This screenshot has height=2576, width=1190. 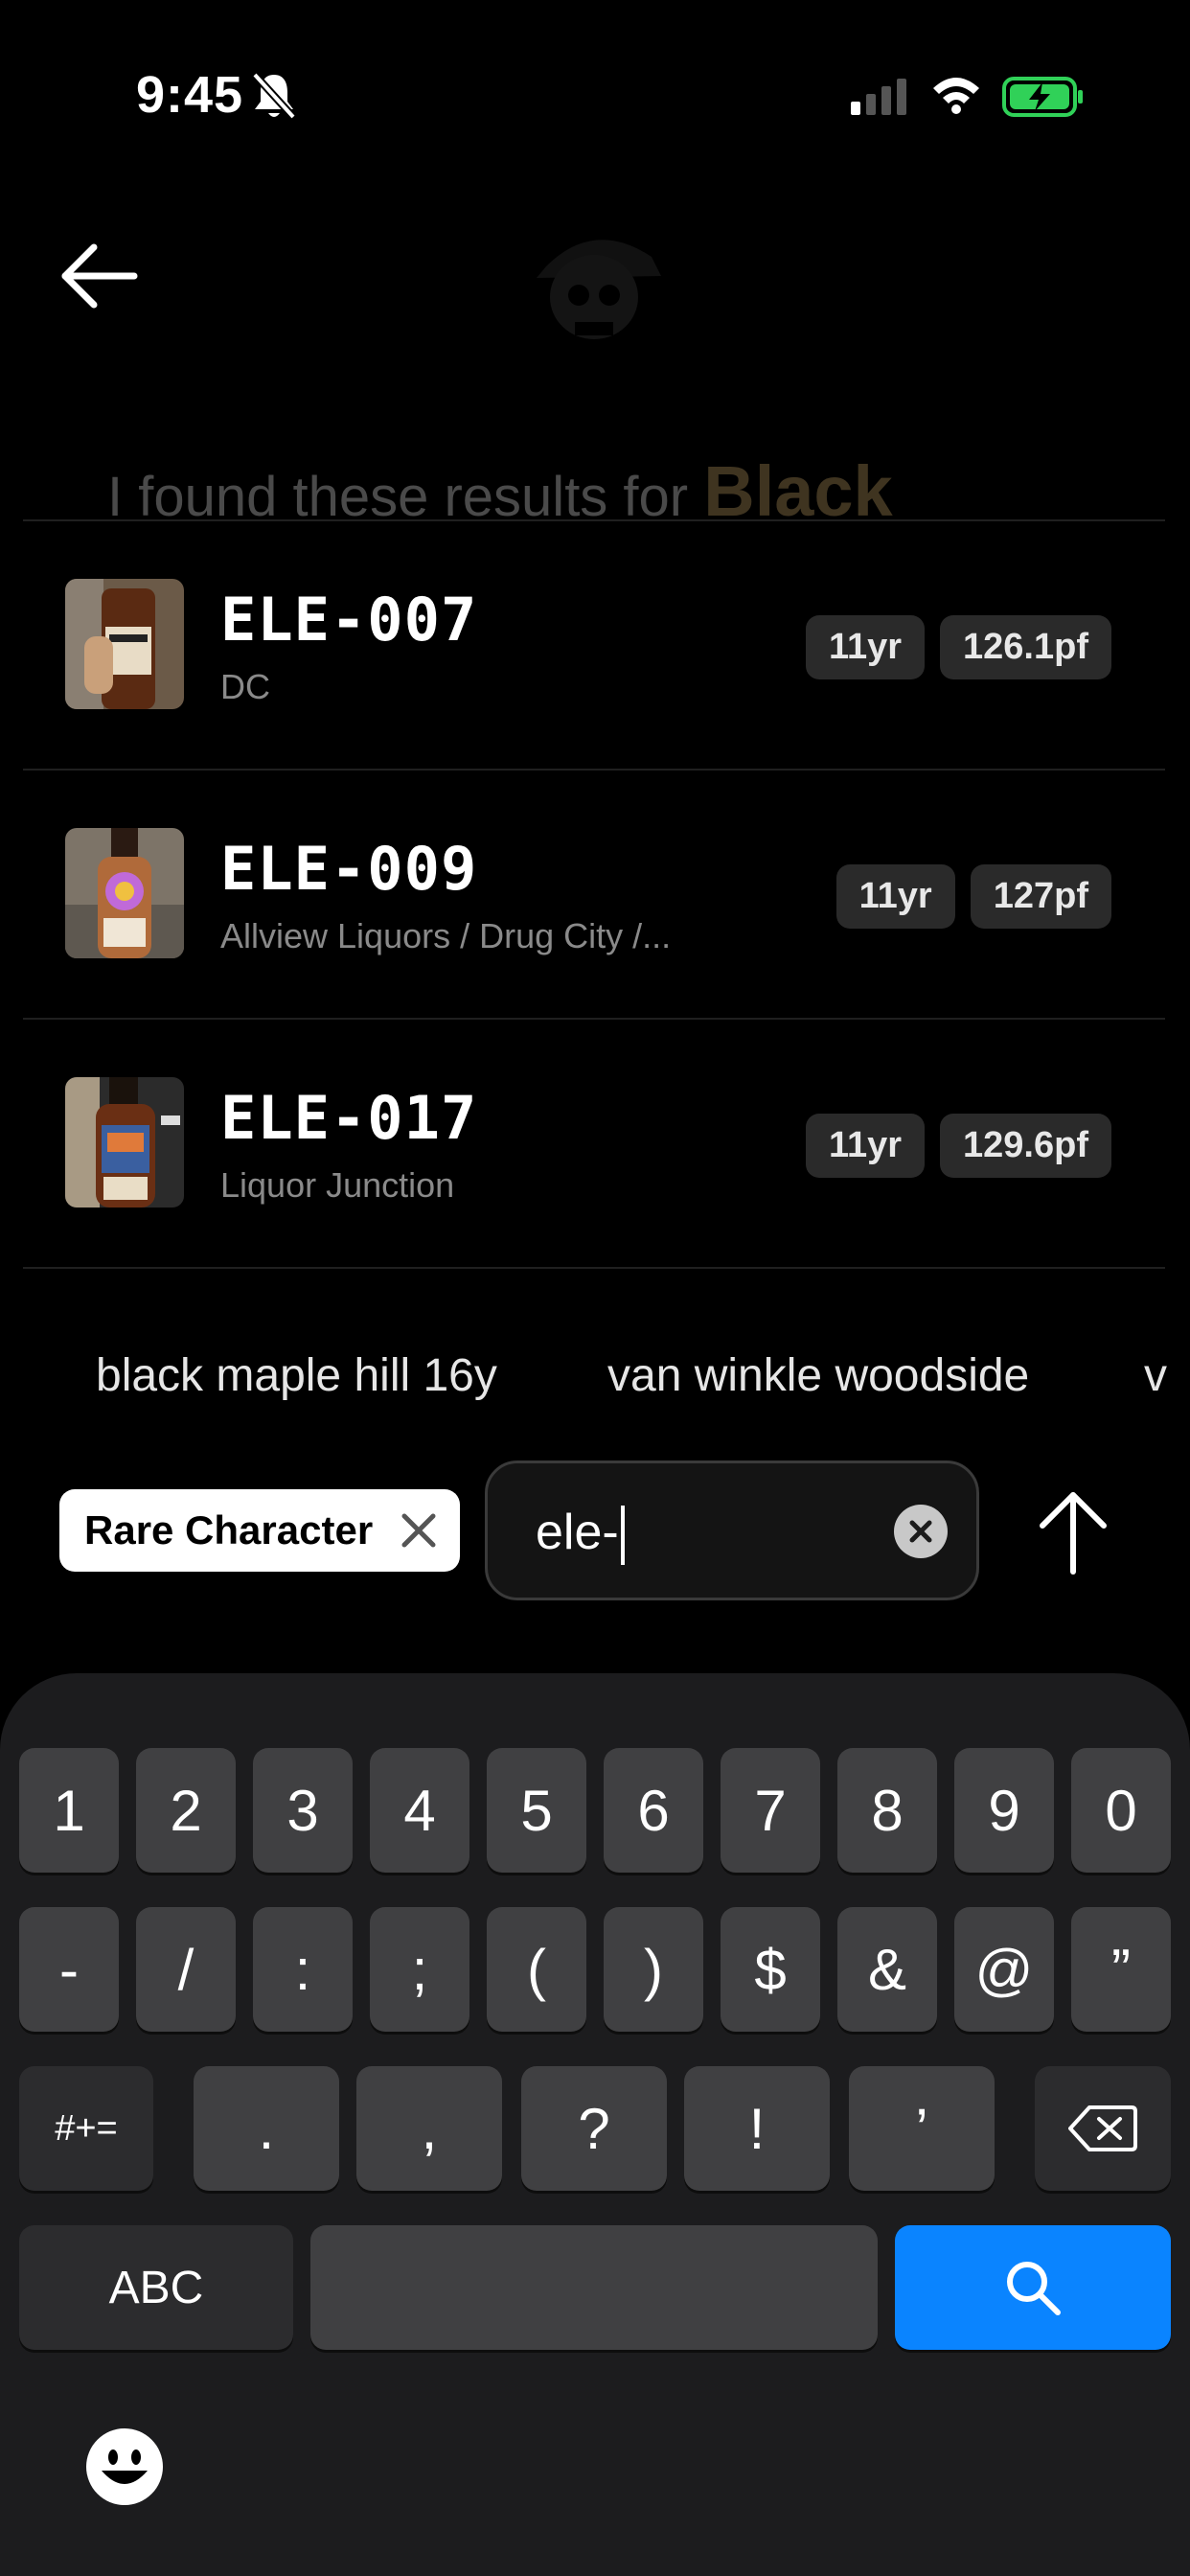 I want to click on key-label: ’, so click(x=921, y=2128).